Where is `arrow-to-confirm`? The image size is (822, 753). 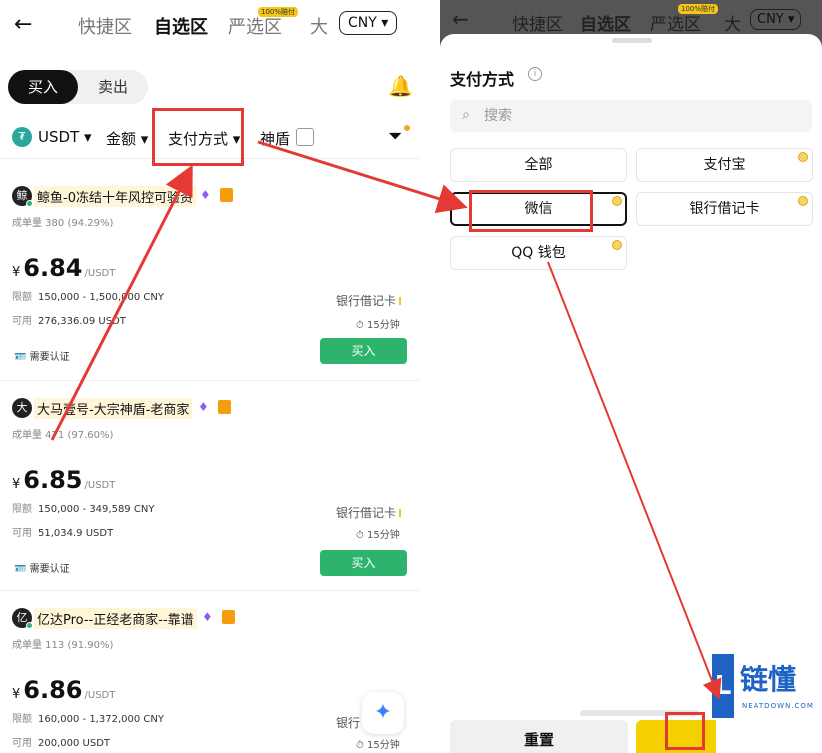 arrow-to-confirm is located at coordinates (634, 480).